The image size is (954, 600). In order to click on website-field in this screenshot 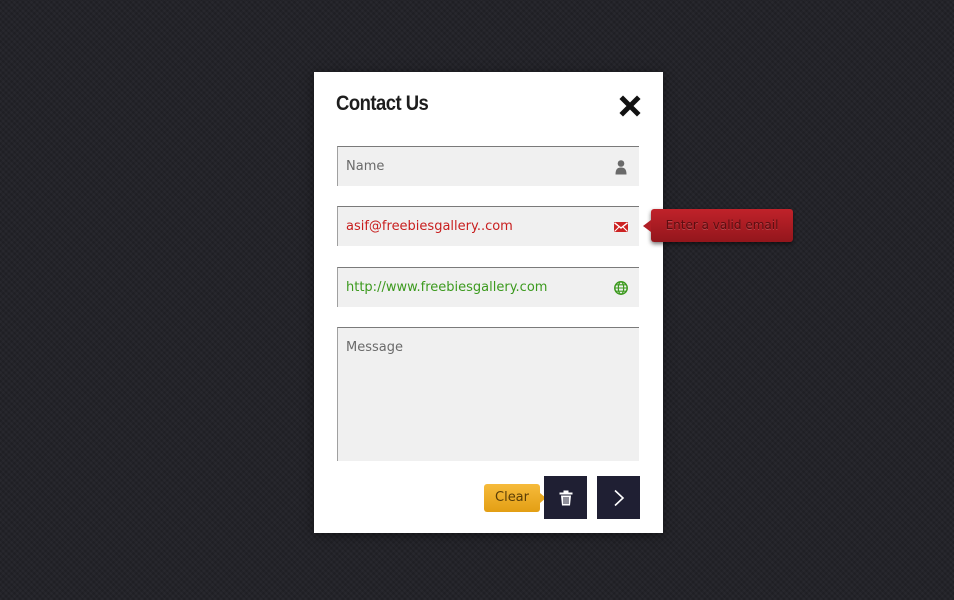, I will do `click(488, 287)`.